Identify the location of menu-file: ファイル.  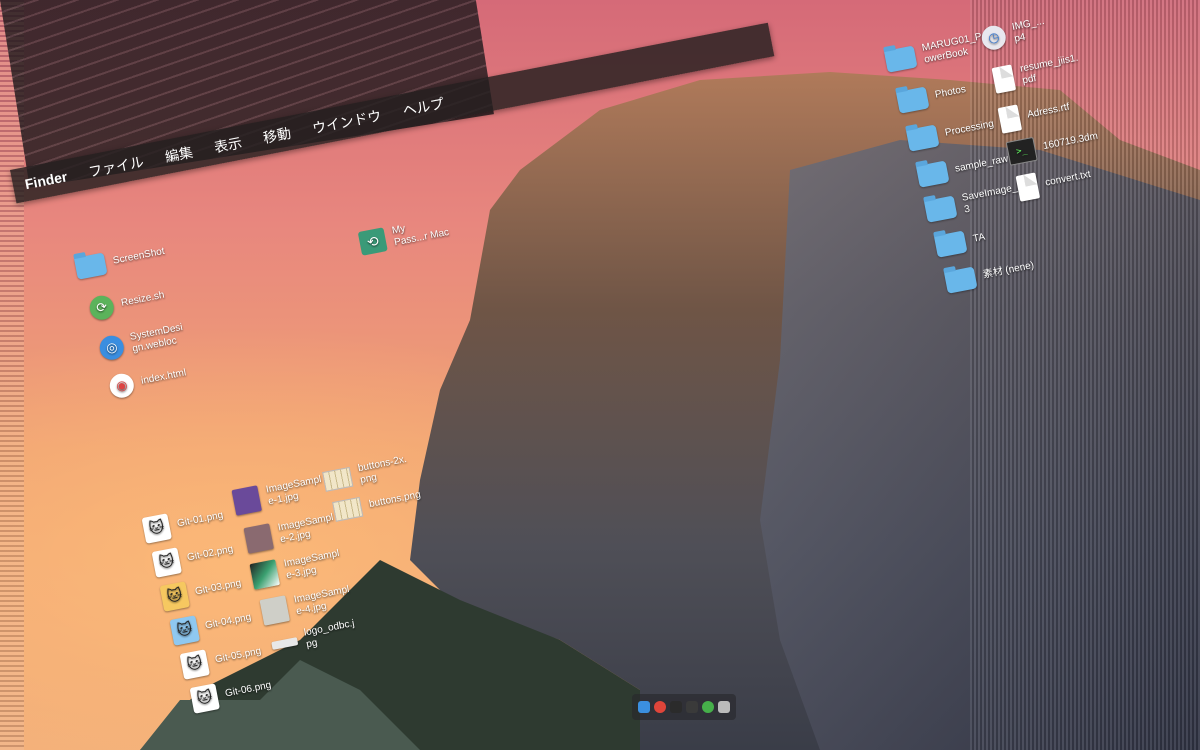
(116, 167).